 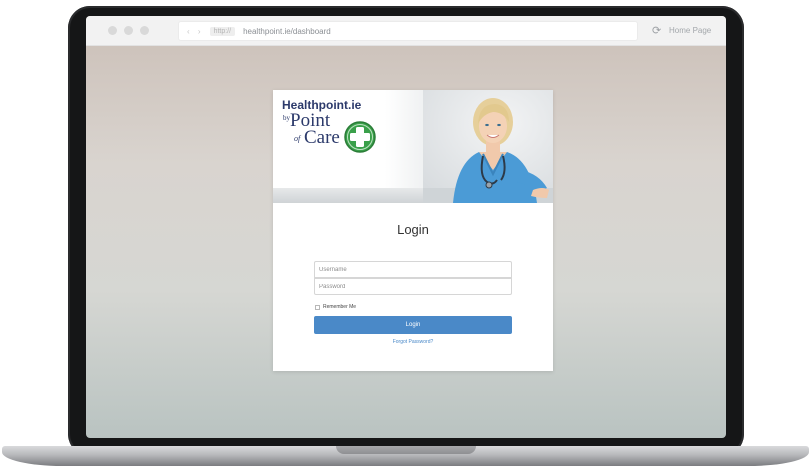 I want to click on remember-me-label: Remember Me, so click(x=340, y=307).